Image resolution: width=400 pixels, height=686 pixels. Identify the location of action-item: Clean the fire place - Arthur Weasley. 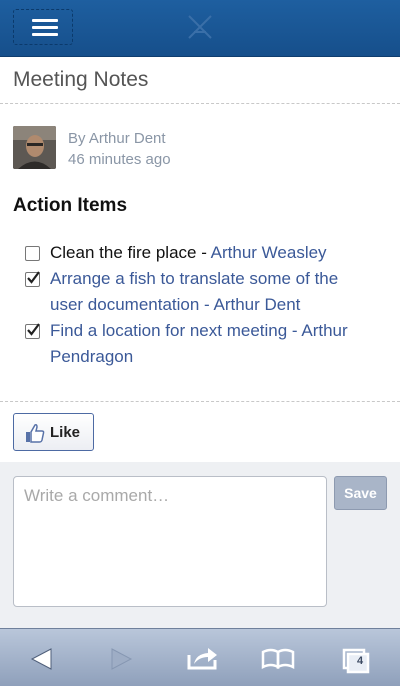
(205, 253).